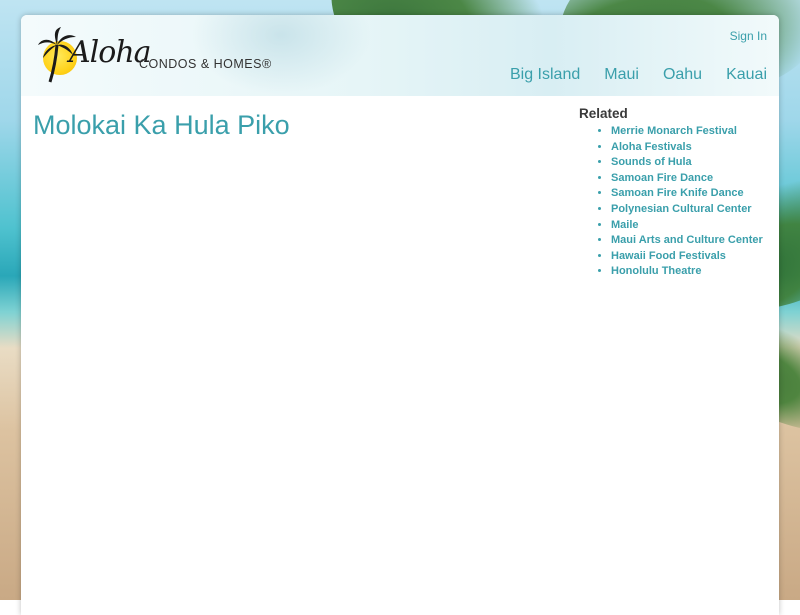 This screenshot has height=615, width=800. I want to click on list-item: Hawaii Food Festivals, so click(692, 257).